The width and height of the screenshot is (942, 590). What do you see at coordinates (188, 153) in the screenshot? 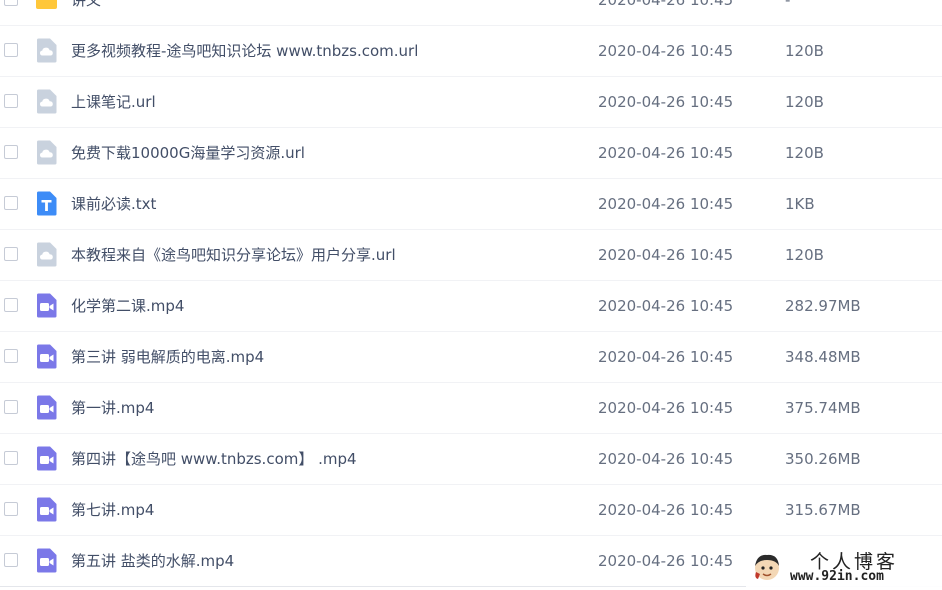
I see `file-name: 免费下载10000G海量学习资源.url` at bounding box center [188, 153].